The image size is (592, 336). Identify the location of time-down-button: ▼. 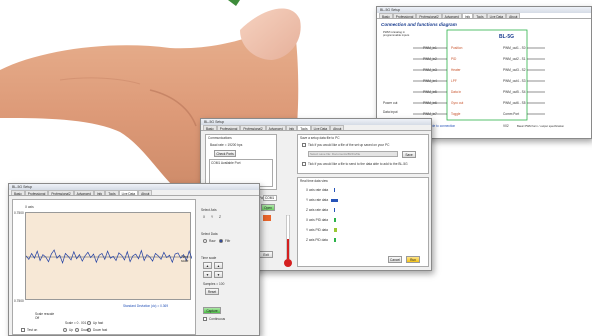
(207, 274).